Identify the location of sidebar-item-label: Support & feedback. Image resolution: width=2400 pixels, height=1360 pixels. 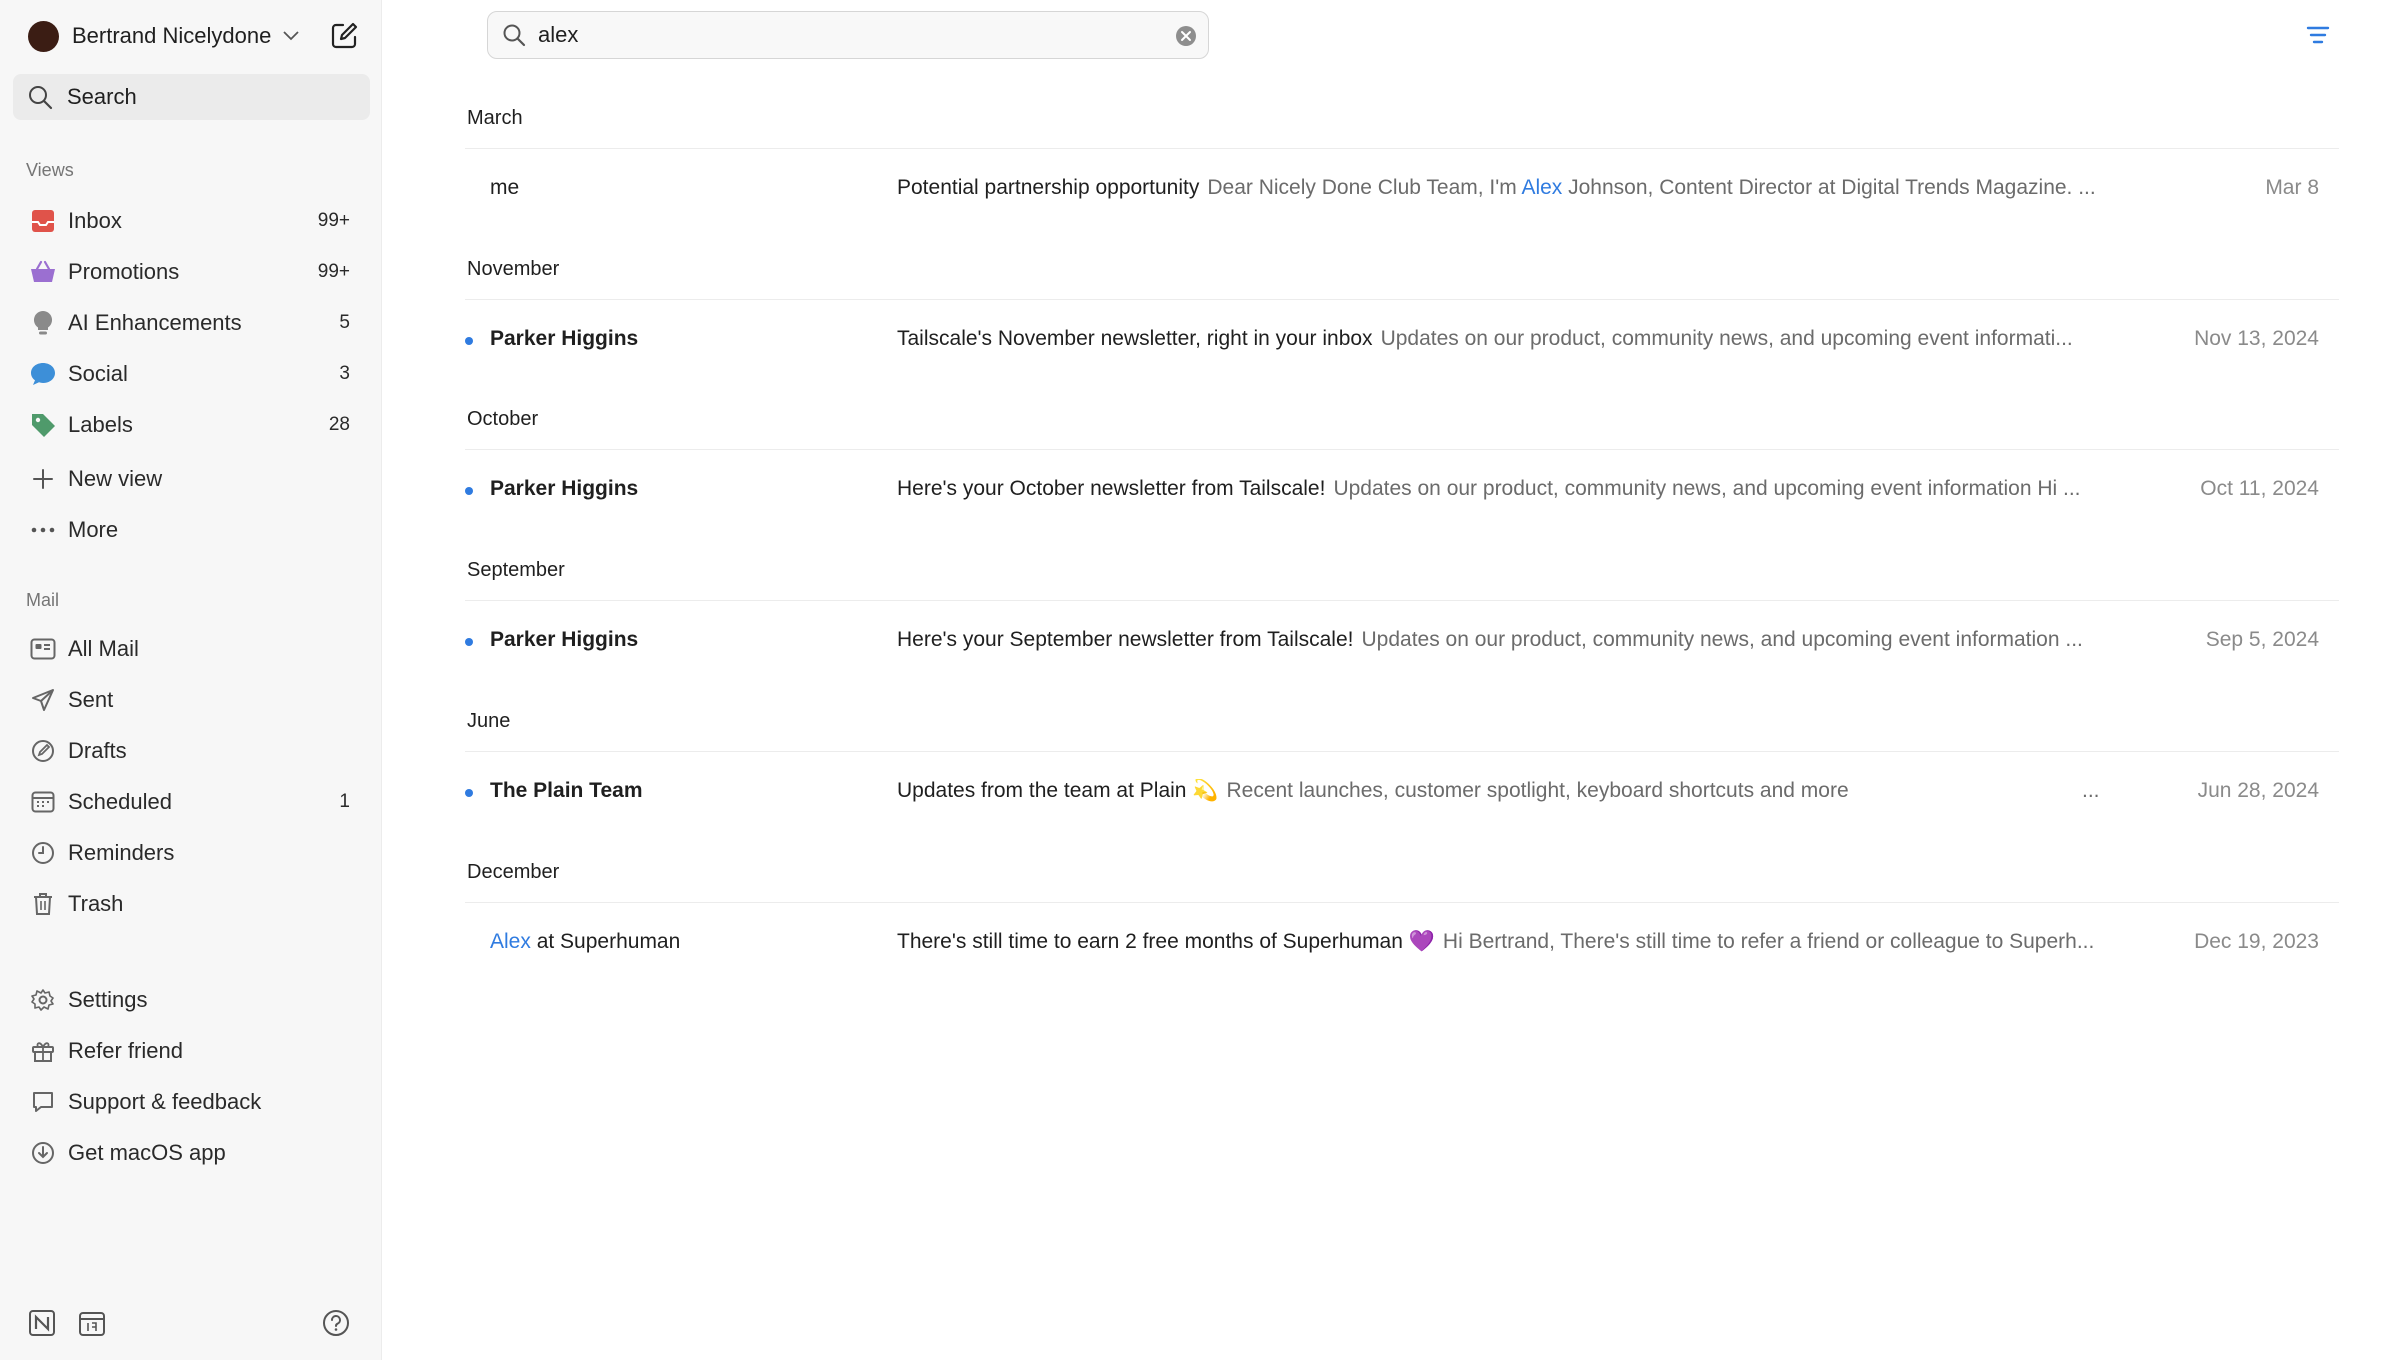
(165, 1101).